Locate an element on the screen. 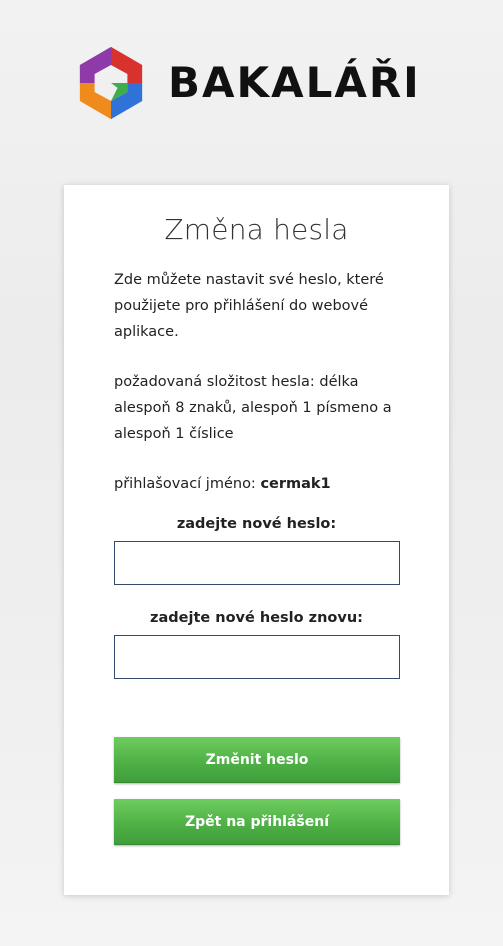 This screenshot has height=946, width=503. new-password-label: zadejte nové heslo: is located at coordinates (256, 523).